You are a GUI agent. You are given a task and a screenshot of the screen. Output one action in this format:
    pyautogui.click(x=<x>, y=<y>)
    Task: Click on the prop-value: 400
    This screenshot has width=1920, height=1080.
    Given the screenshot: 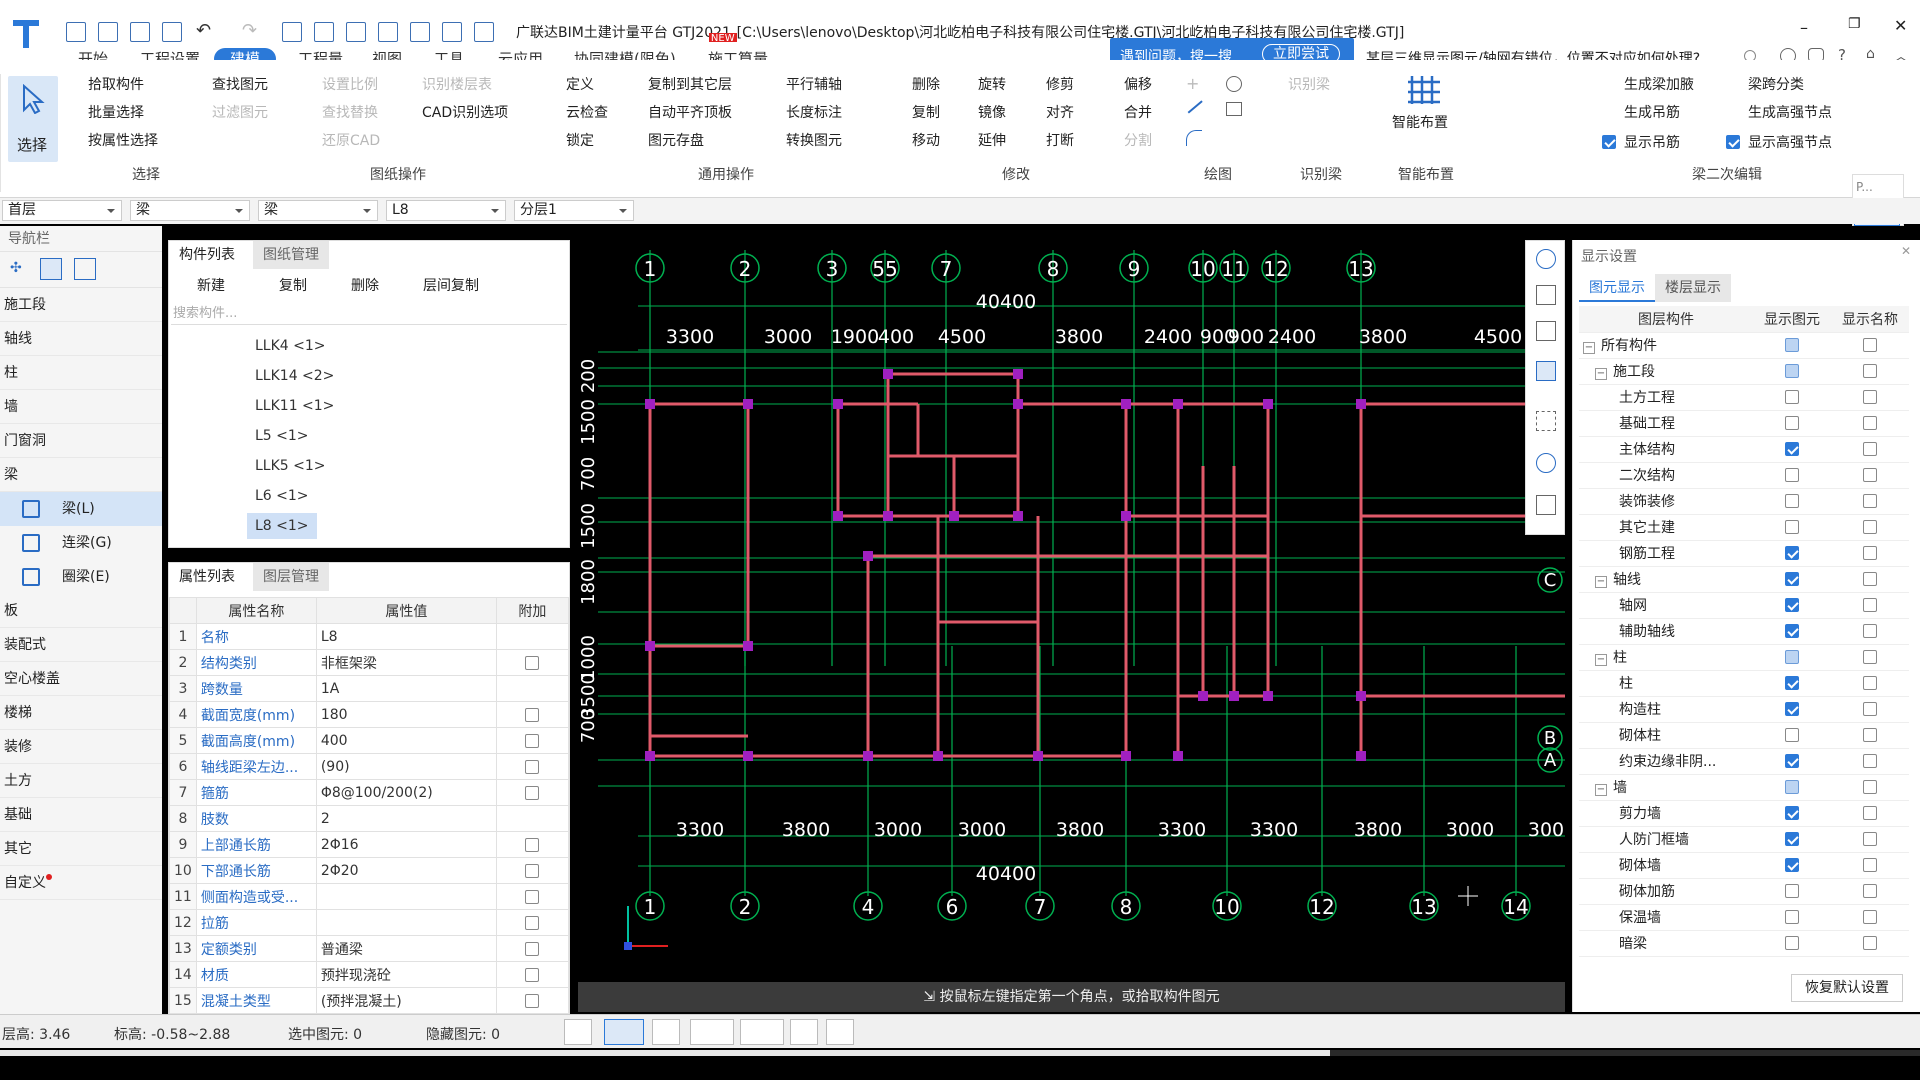 What is the action you would take?
    pyautogui.click(x=406, y=740)
    